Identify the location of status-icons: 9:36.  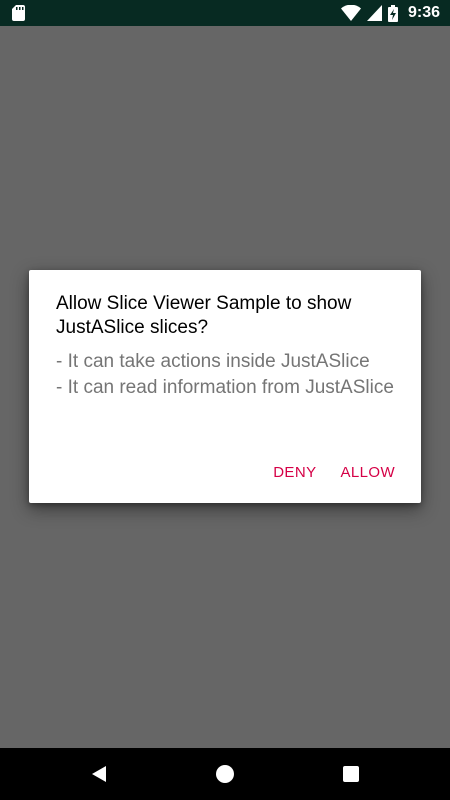
(390, 13).